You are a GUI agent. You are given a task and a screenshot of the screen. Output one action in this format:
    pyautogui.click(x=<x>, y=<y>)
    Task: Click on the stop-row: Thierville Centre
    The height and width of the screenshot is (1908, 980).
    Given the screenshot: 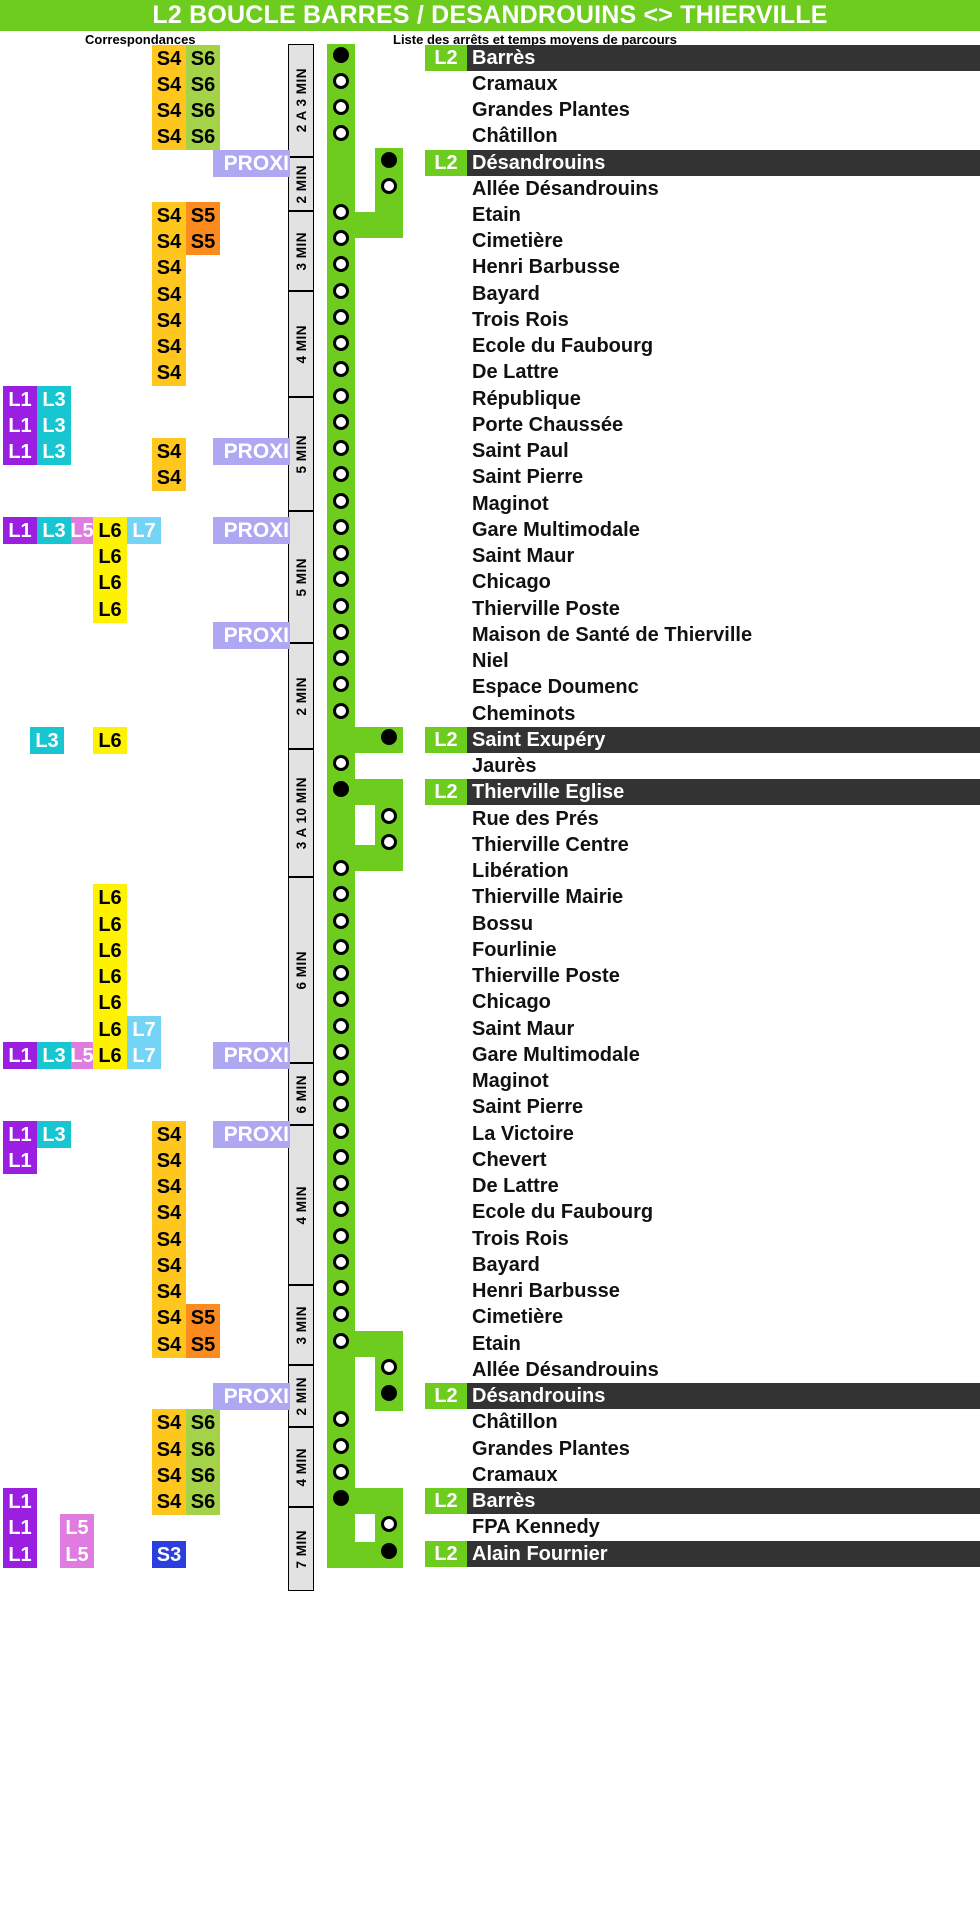 What is the action you would take?
    pyautogui.click(x=527, y=845)
    